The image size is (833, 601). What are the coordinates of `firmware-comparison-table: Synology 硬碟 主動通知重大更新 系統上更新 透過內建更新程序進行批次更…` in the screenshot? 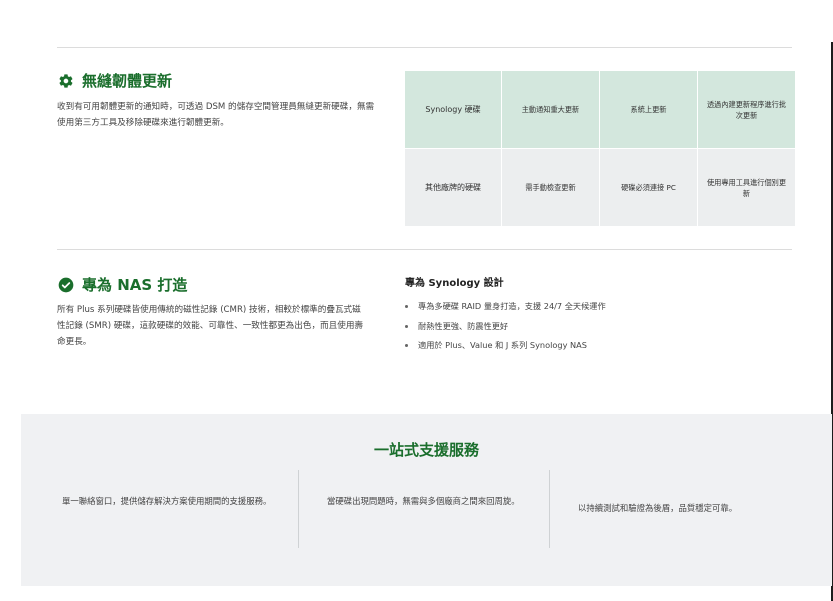 It's located at (600, 149).